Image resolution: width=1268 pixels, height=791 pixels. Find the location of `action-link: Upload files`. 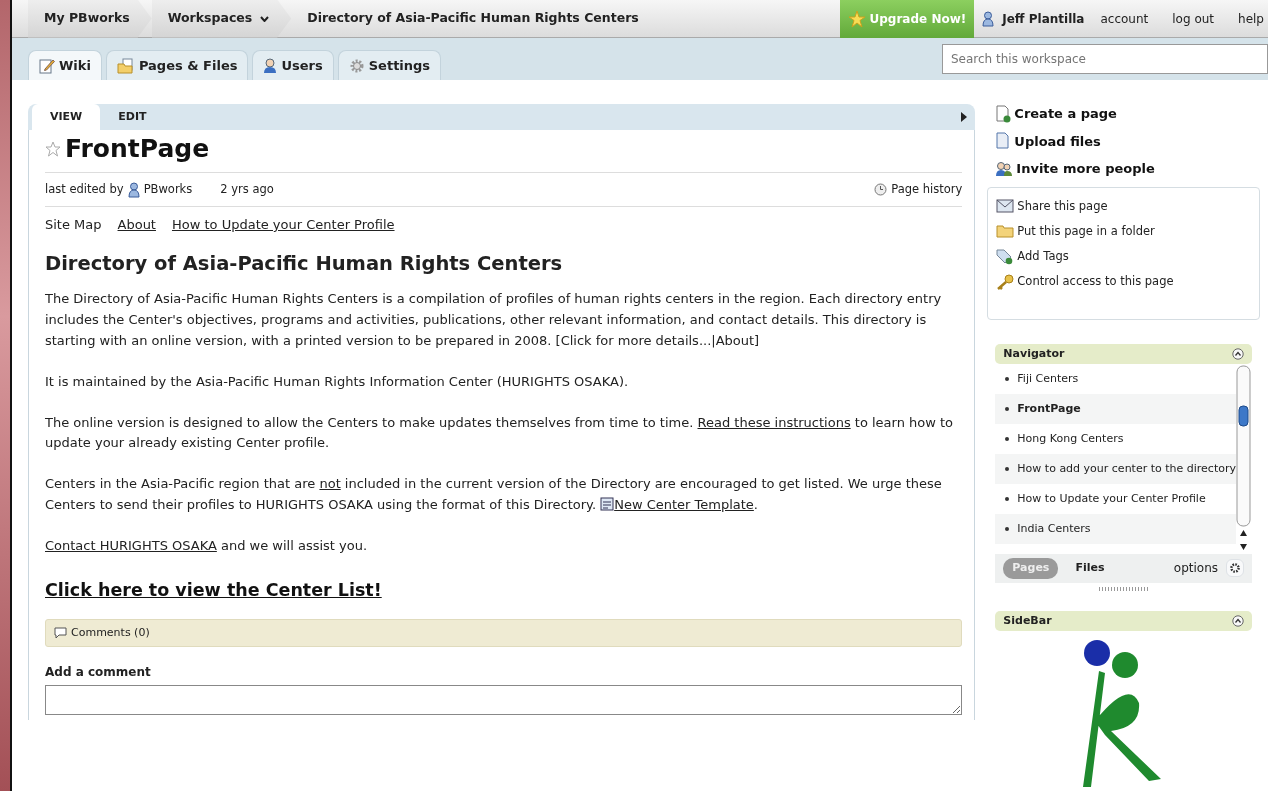

action-link: Upload files is located at coordinates (1127, 141).